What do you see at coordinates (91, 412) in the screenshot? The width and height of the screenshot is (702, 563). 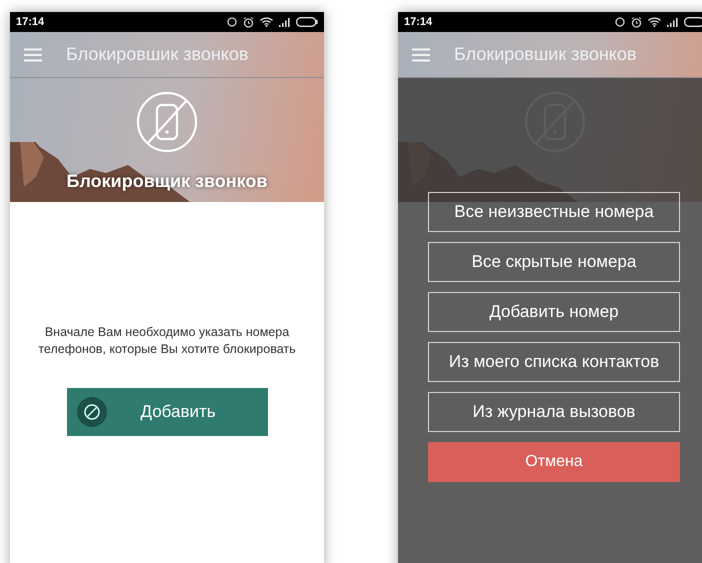 I see `block-icon` at bounding box center [91, 412].